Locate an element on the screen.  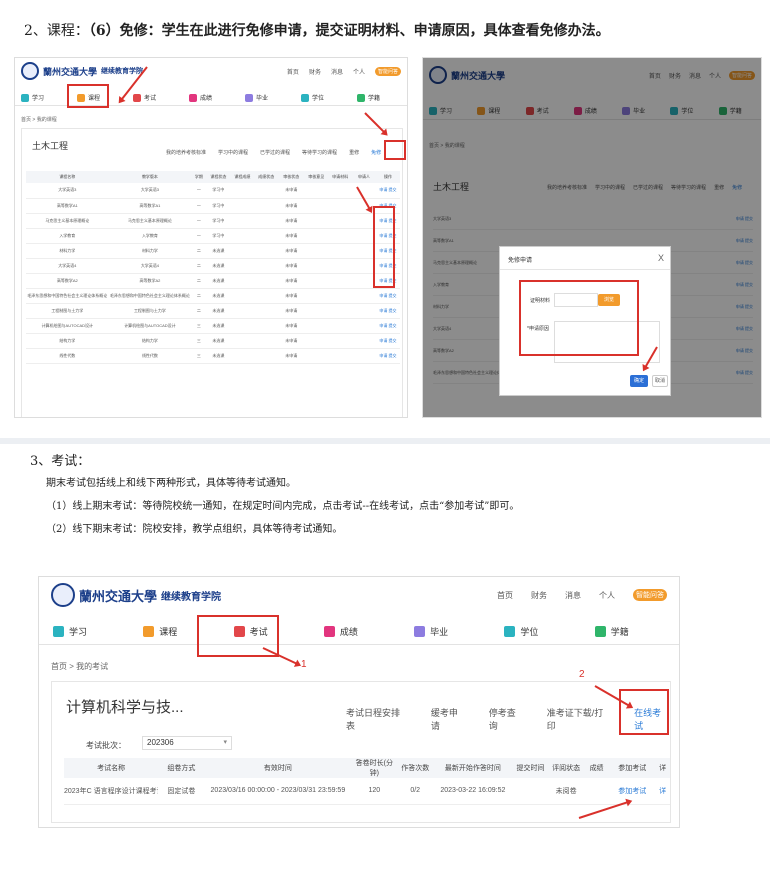
main-nav-3: 学习 课程 考试 成绩 毕业 学位 学籍 is located at coordinates (359, 632).